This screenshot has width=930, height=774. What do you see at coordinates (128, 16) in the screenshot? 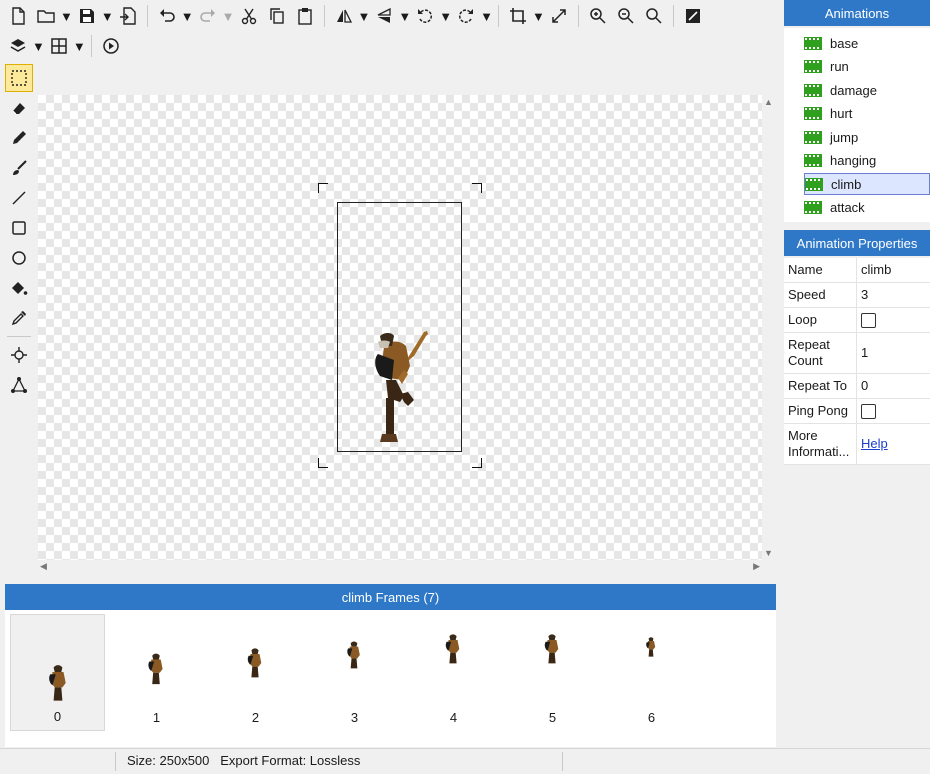
I see `export-button` at bounding box center [128, 16].